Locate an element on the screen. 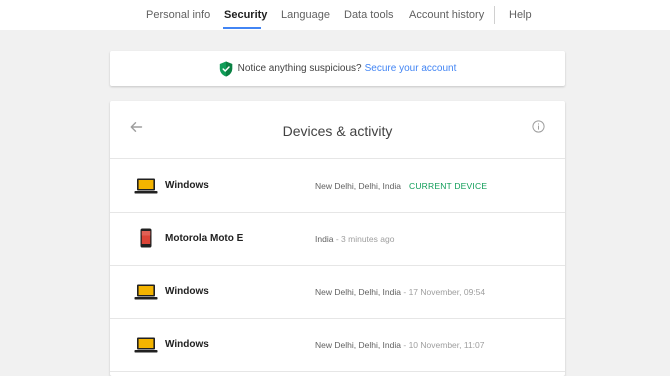 The height and width of the screenshot is (376, 670). device-row: Motorola Moto E India - 3 minutes ago is located at coordinates (337, 239).